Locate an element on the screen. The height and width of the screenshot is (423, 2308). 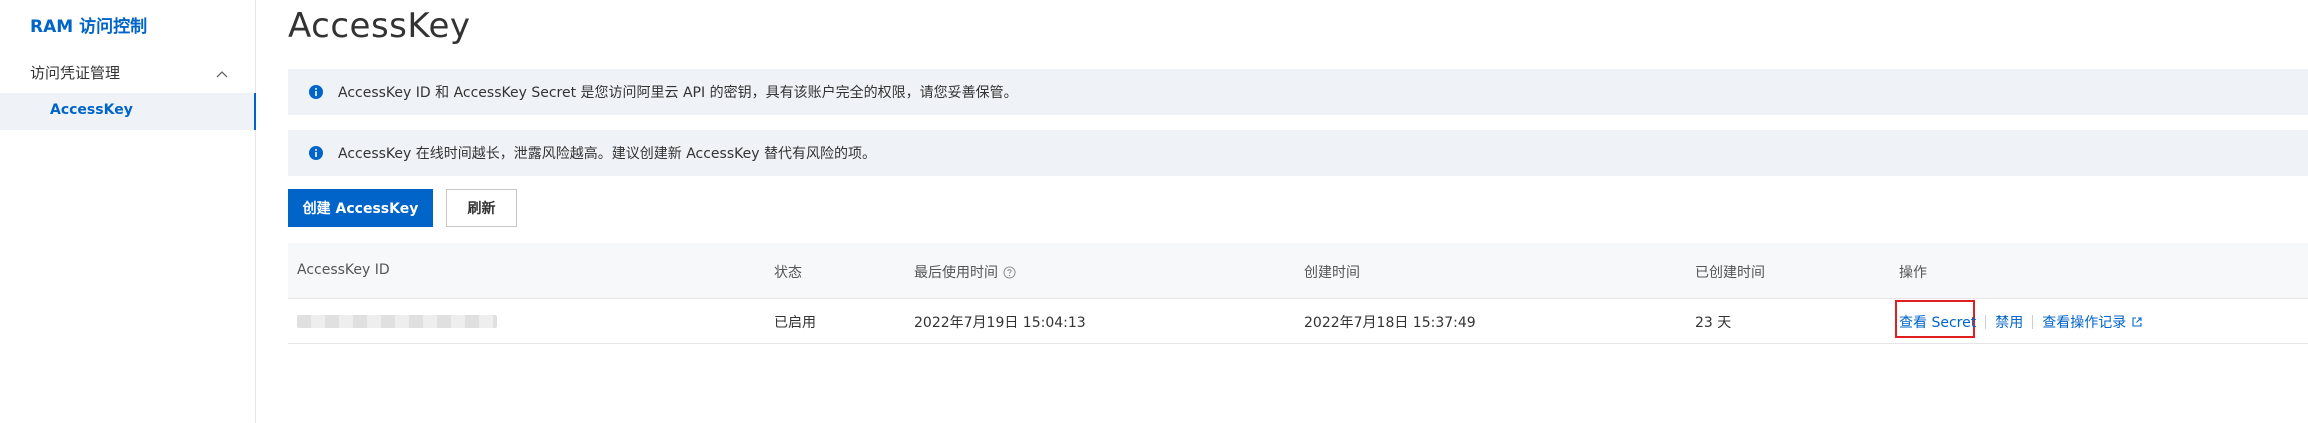
table-header: AccessKey ID 状态 最后使用时间 创建时间 已创建时间 操作 is located at coordinates (1298, 271).